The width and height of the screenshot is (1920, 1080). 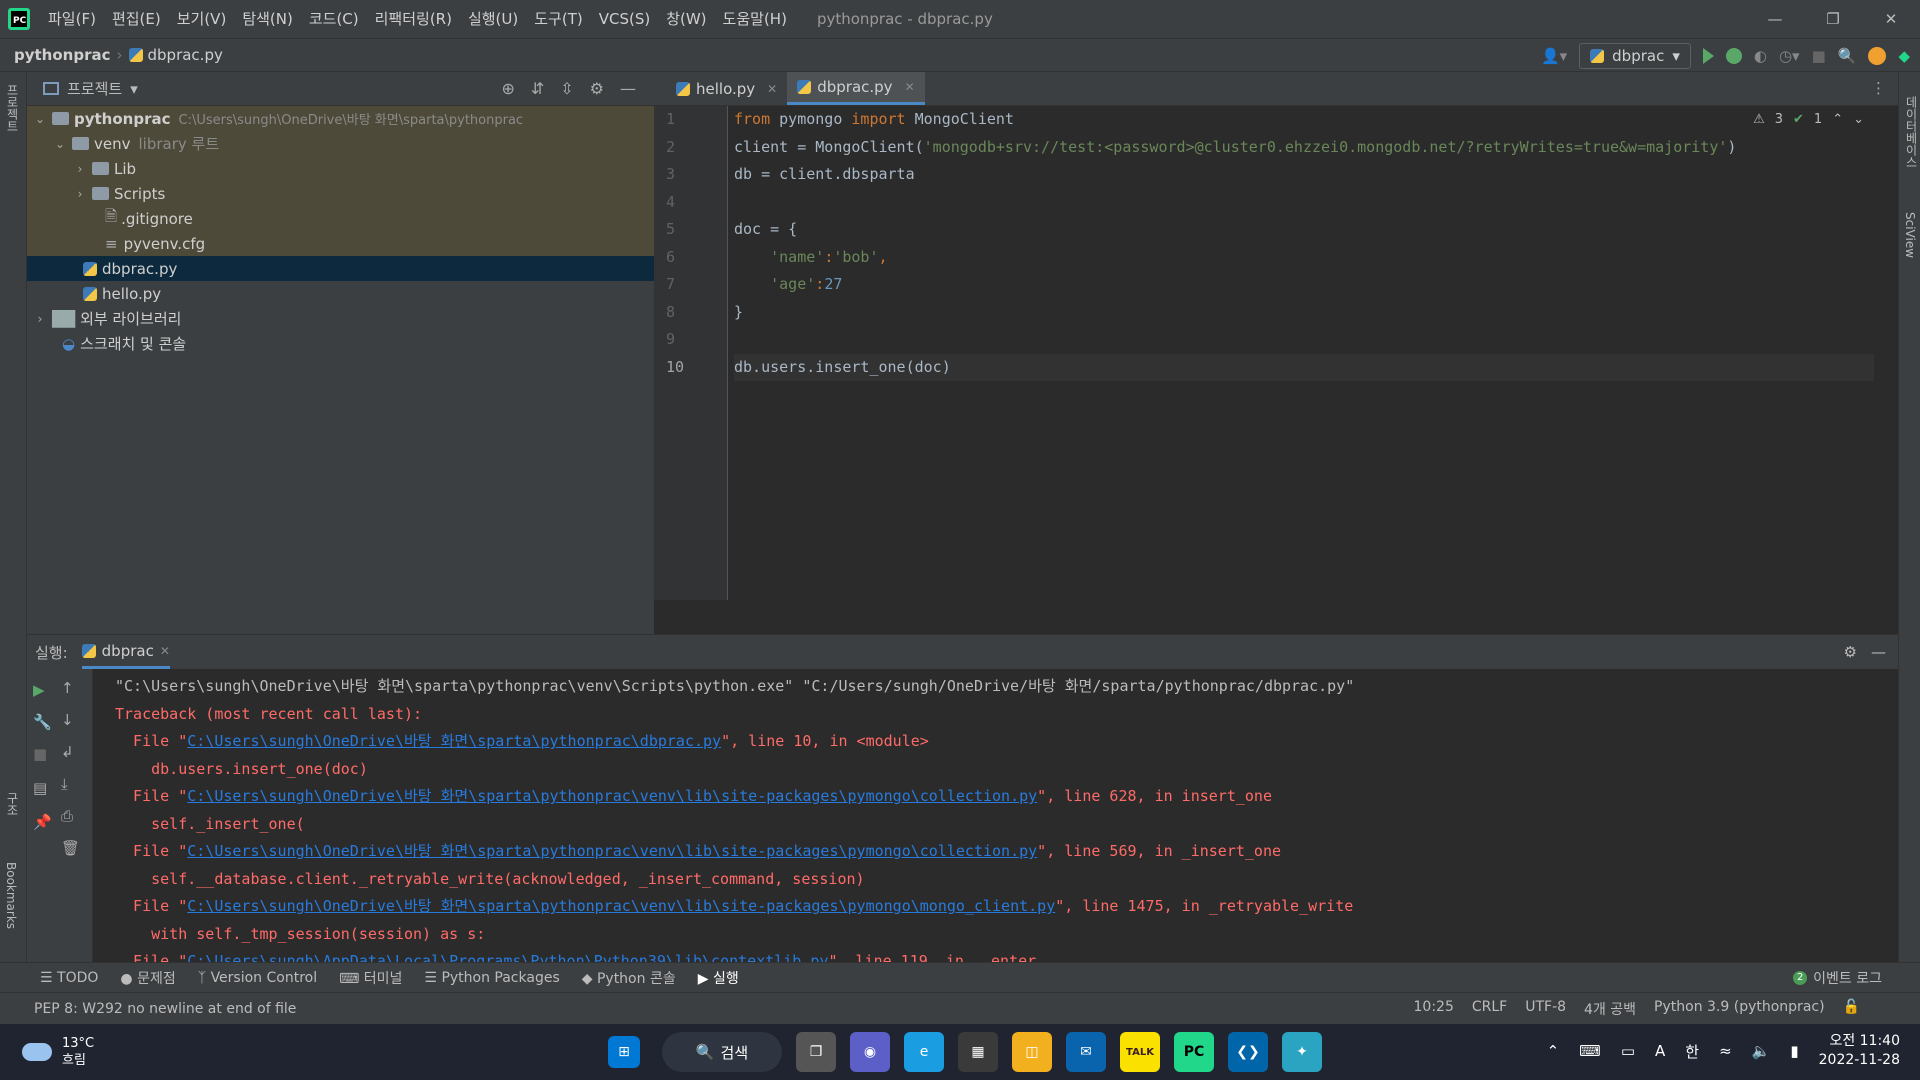 I want to click on tool-tab-bookmarks: Bookmarks, so click(x=11, y=895).